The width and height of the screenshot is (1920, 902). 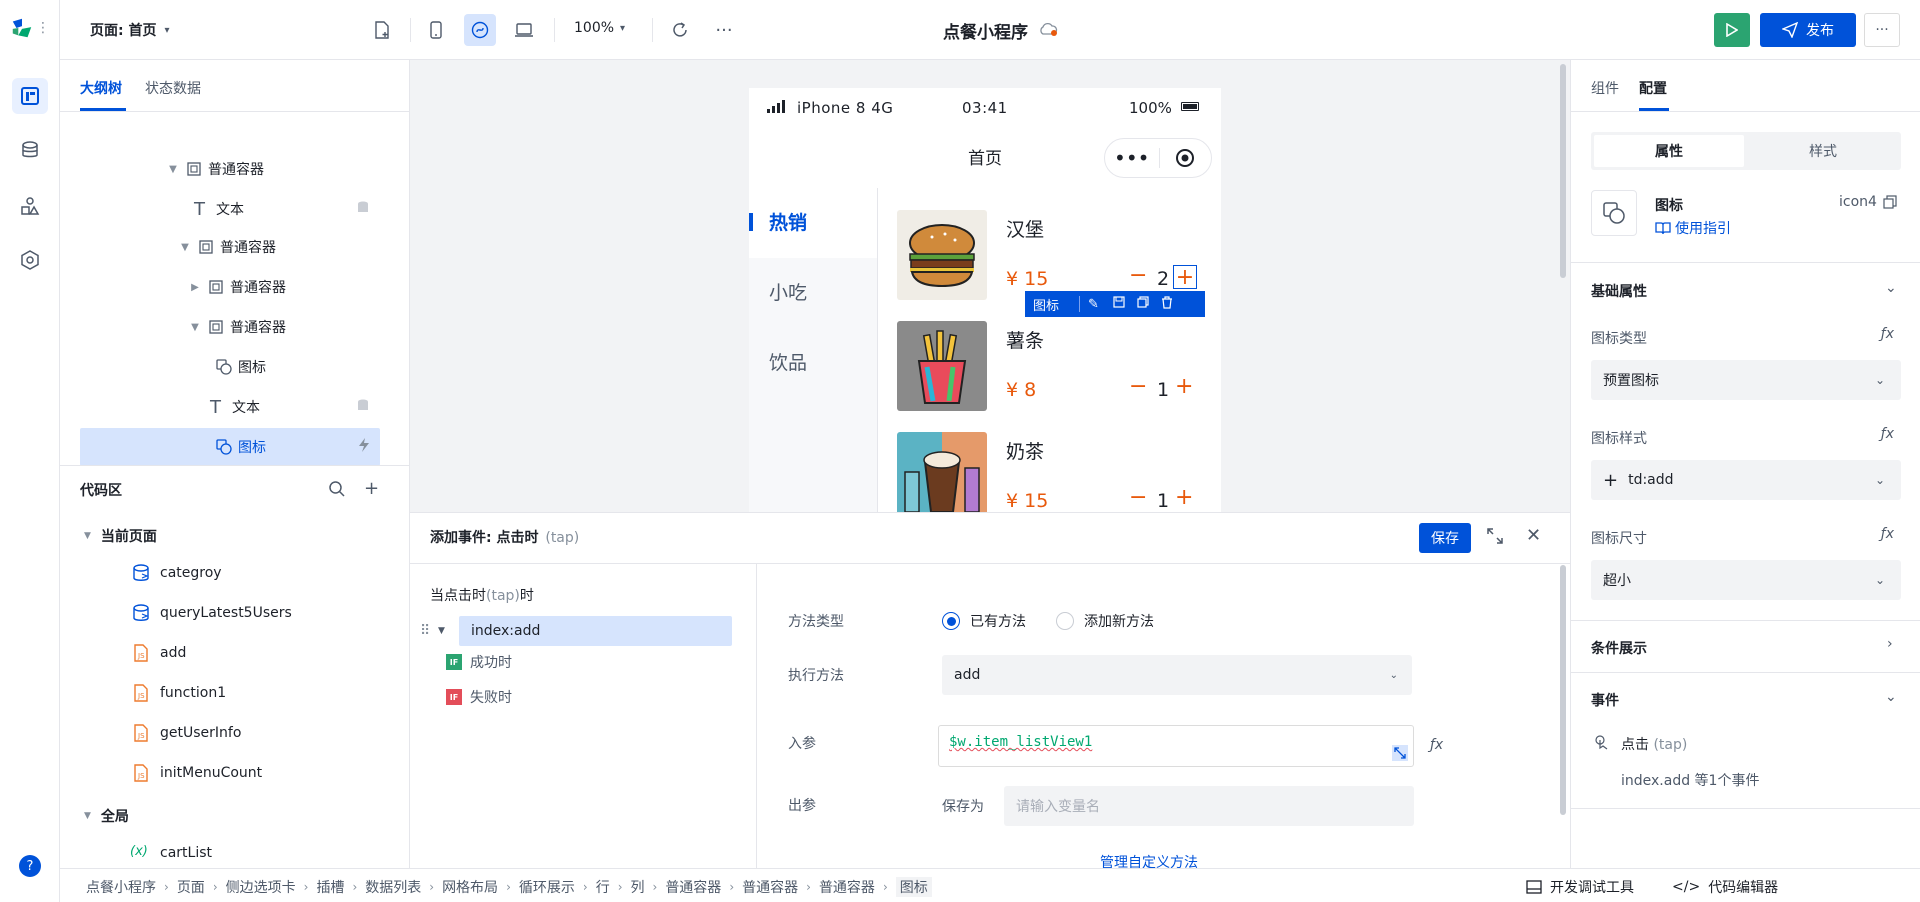 What do you see at coordinates (470, 887) in the screenshot?
I see `breadcrumb-item: 网格布局` at bounding box center [470, 887].